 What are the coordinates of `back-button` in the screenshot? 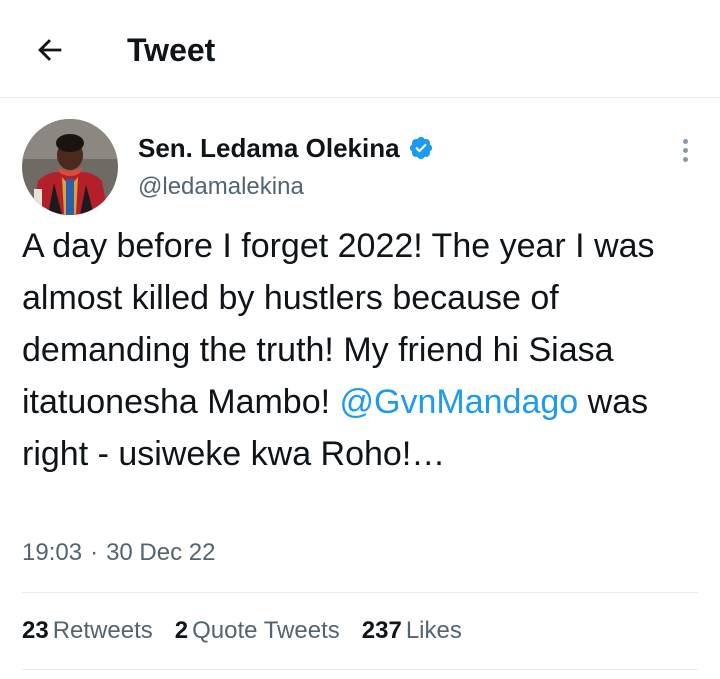 It's located at (50, 50).